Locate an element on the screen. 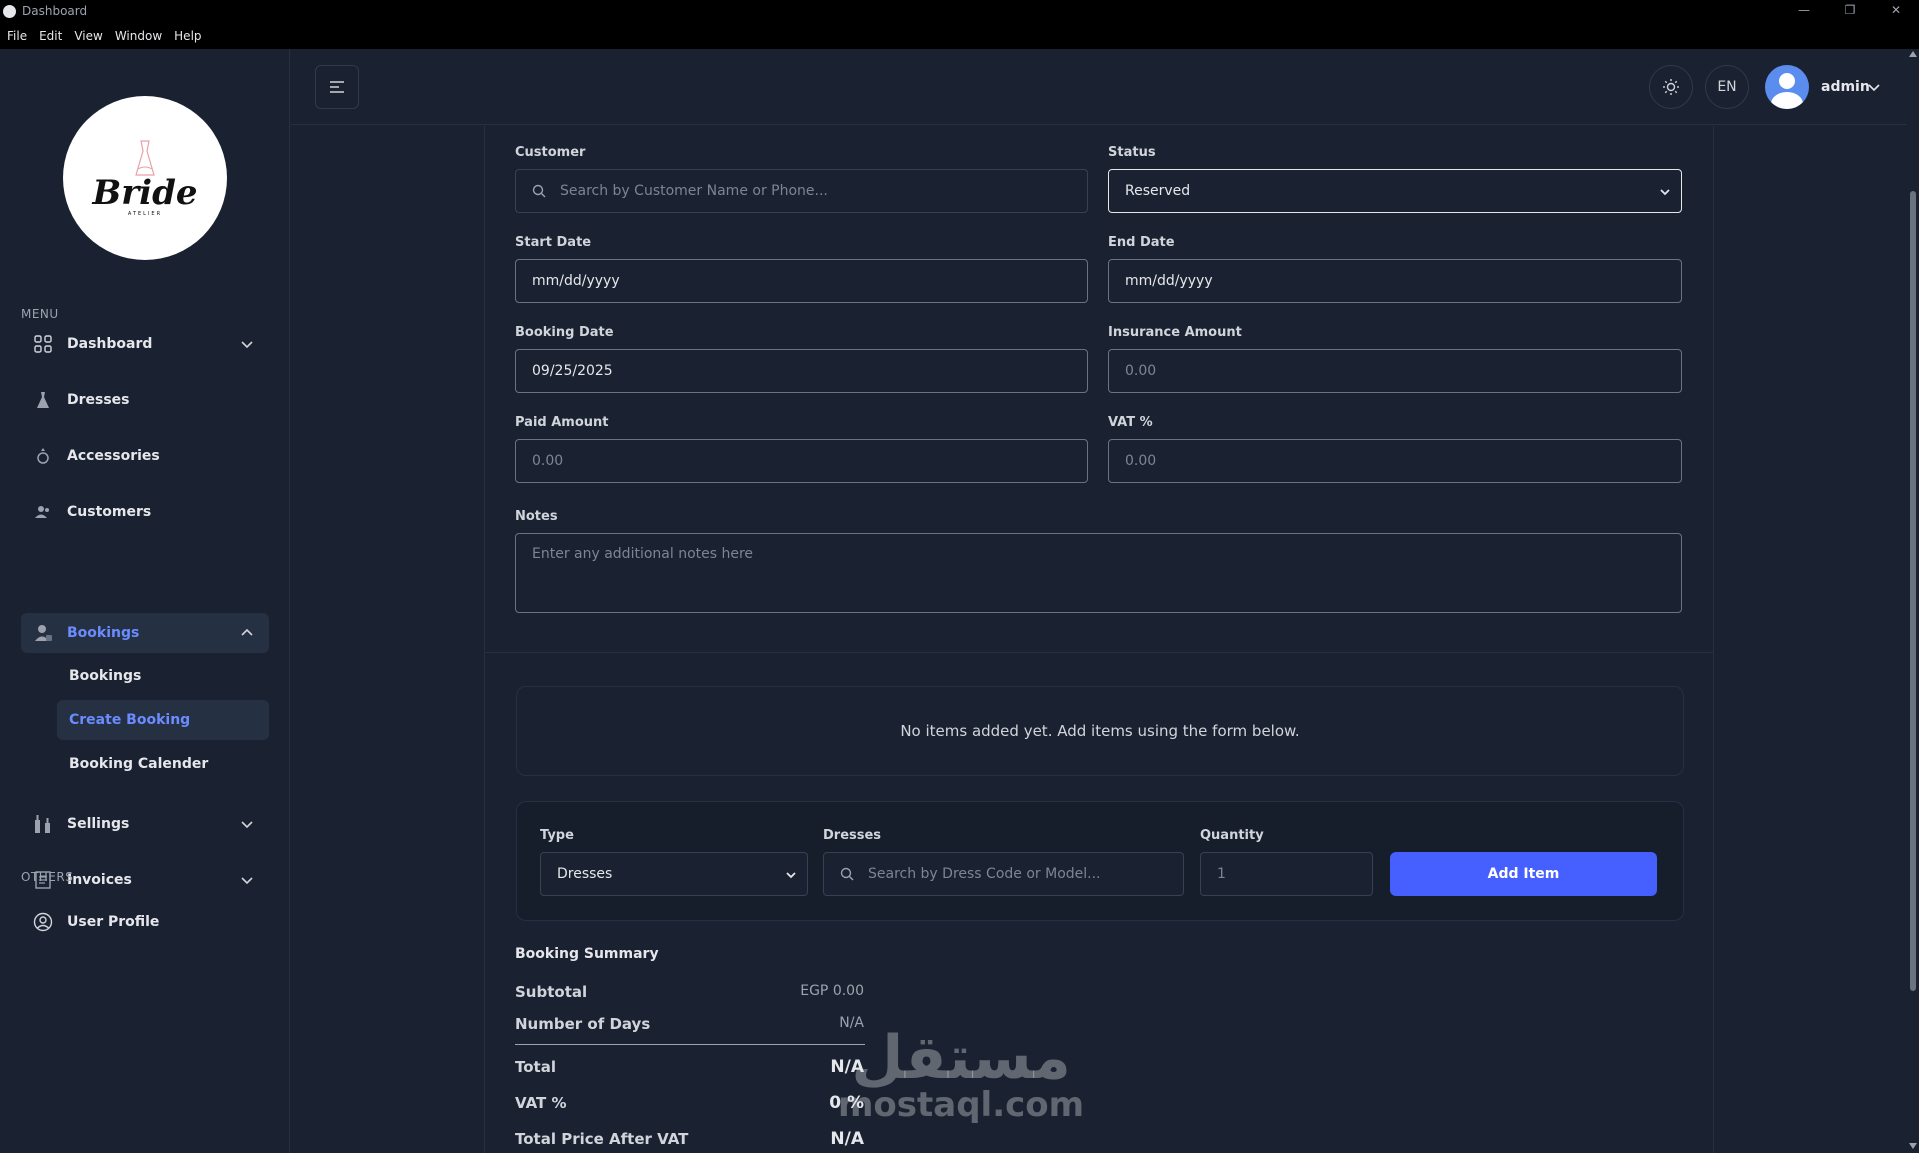  close-button: ✕ is located at coordinates (1896, 11).